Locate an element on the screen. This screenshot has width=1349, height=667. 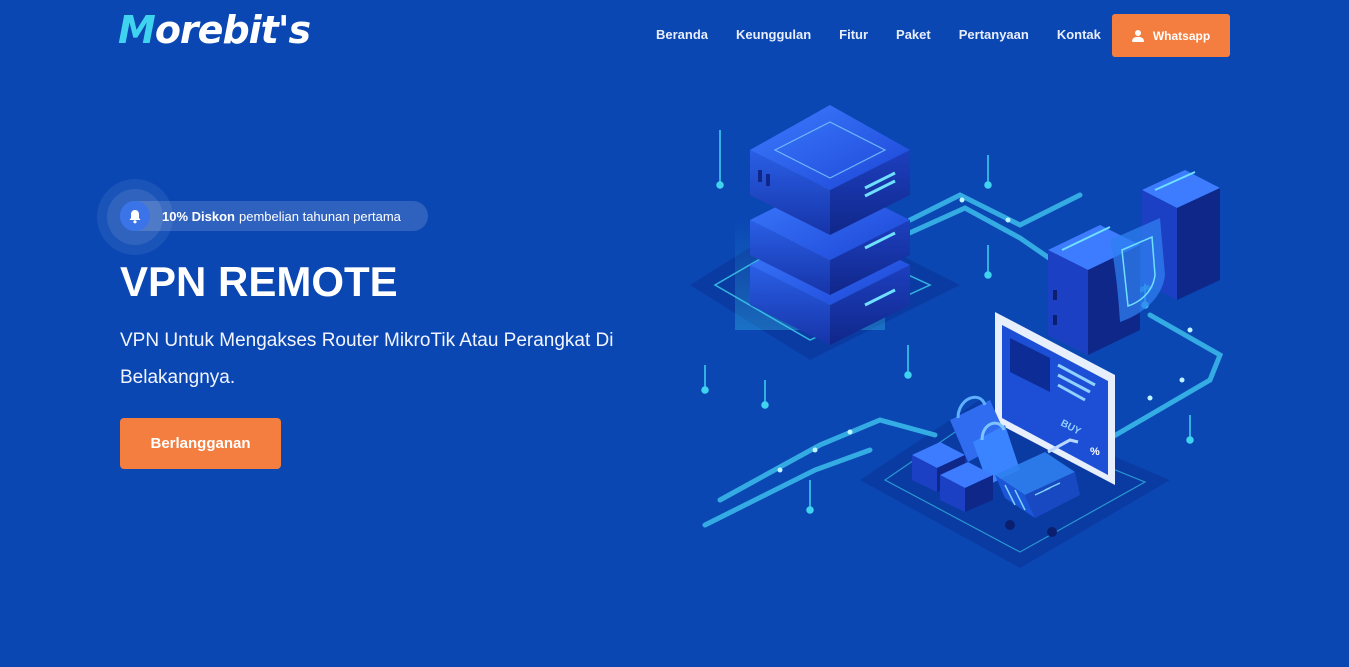
hero-title: VPN REMOTE is located at coordinates (259, 281).